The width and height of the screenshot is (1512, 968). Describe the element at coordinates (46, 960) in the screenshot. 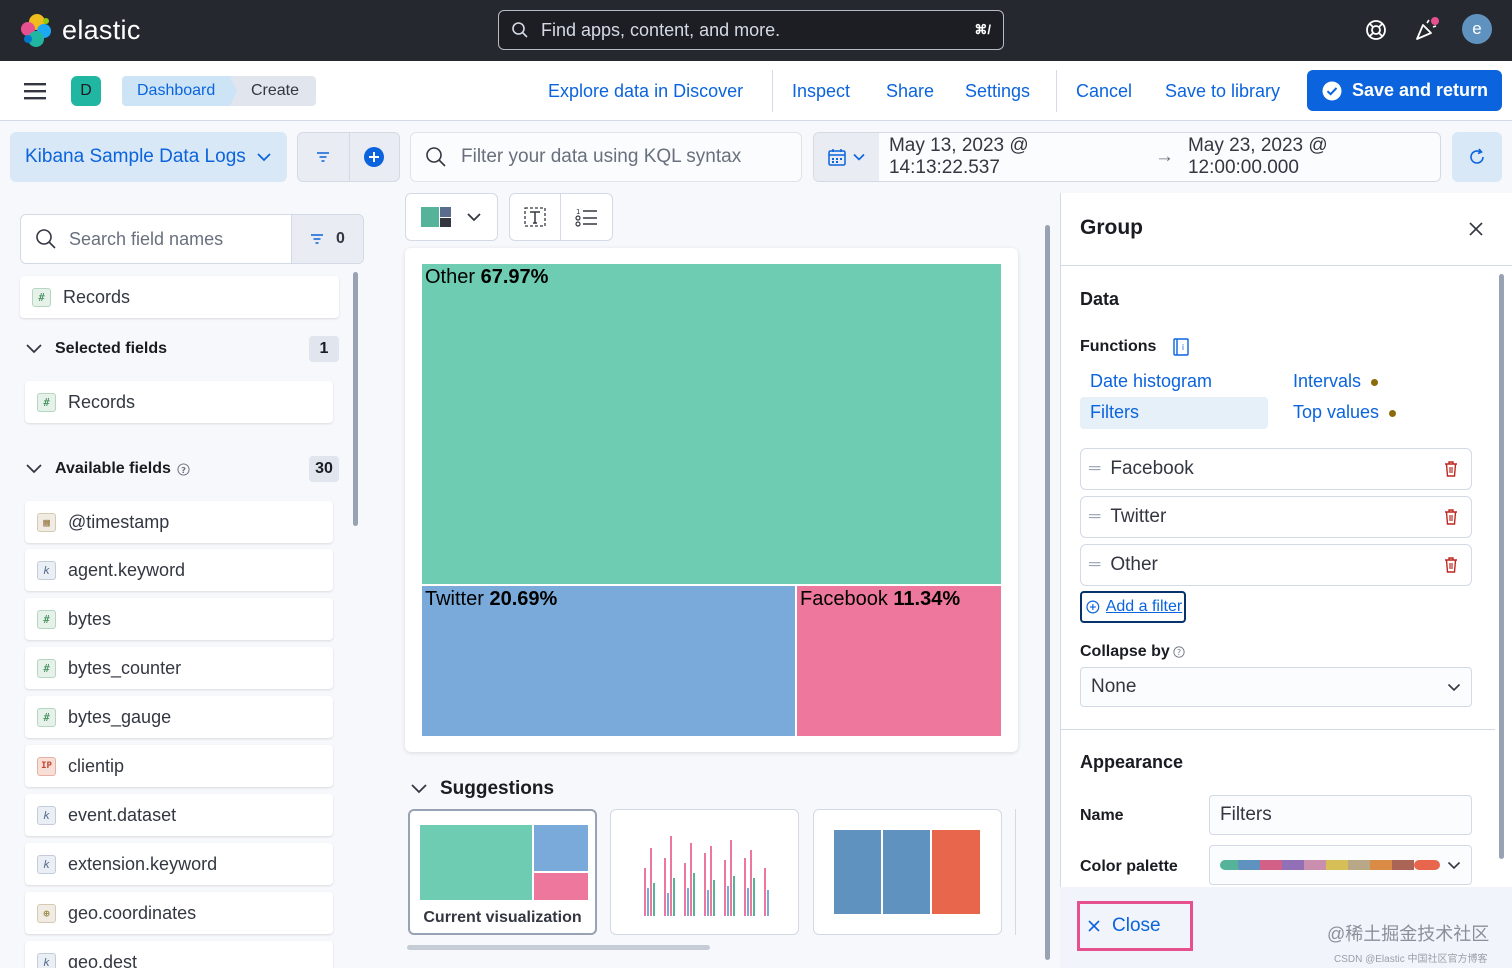

I see `keyword-field-icon: k` at that location.